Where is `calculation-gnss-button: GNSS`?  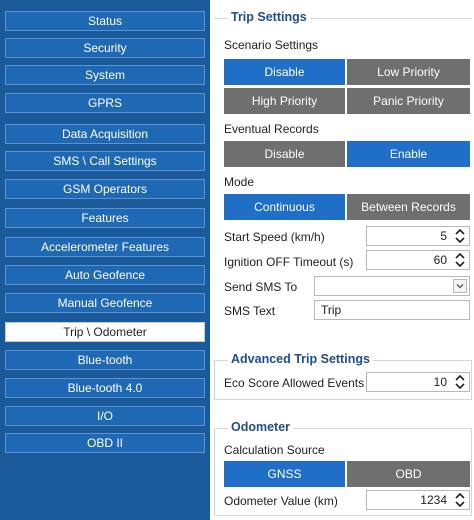
calculation-gnss-button: GNSS is located at coordinates (284, 474).